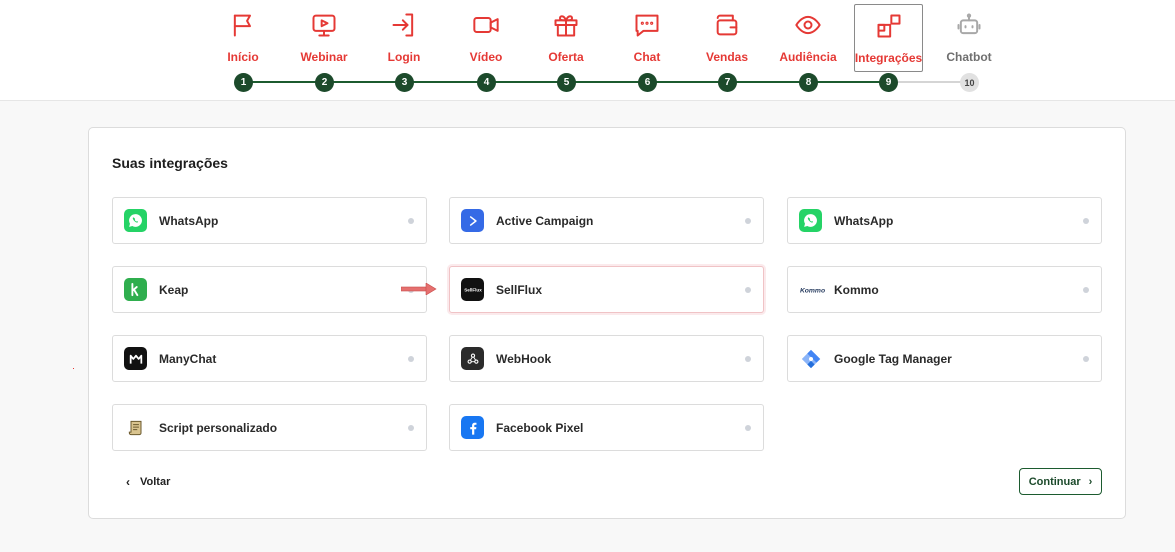 Image resolution: width=1175 pixels, height=552 pixels. What do you see at coordinates (889, 26) in the screenshot?
I see `blocks-icon` at bounding box center [889, 26].